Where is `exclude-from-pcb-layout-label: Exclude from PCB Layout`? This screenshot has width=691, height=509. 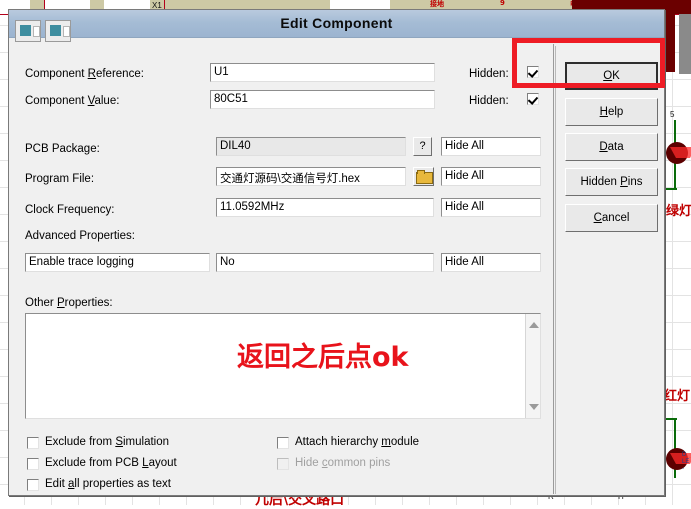
exclude-from-pcb-layout-label: Exclude from PCB Layout is located at coordinates (111, 463).